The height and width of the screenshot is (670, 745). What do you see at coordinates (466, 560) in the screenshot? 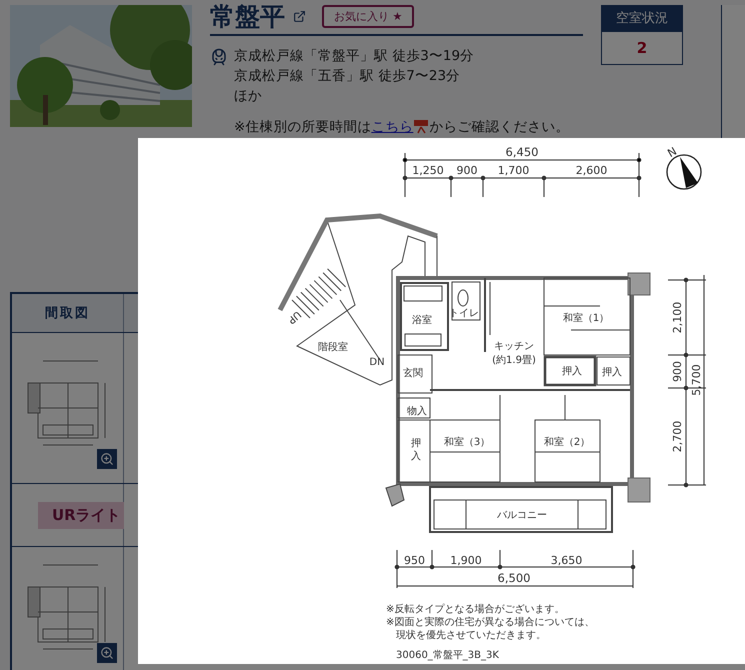
I see `dimension-label: 1,900` at bounding box center [466, 560].